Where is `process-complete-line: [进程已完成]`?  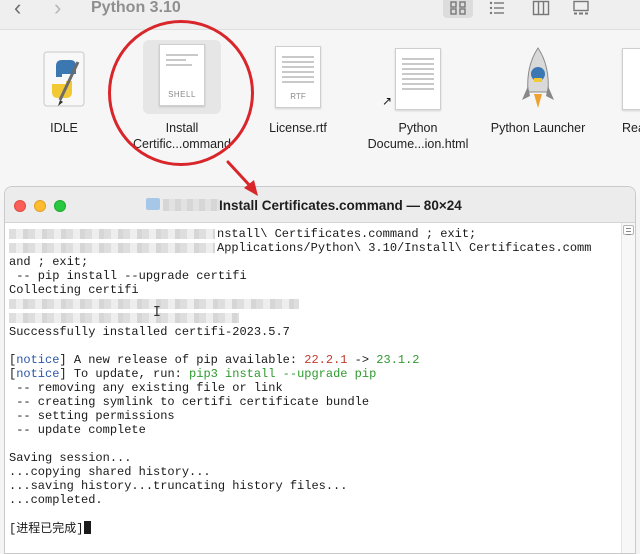
process-complete-line: [进程已完成] is located at coordinates (50, 528).